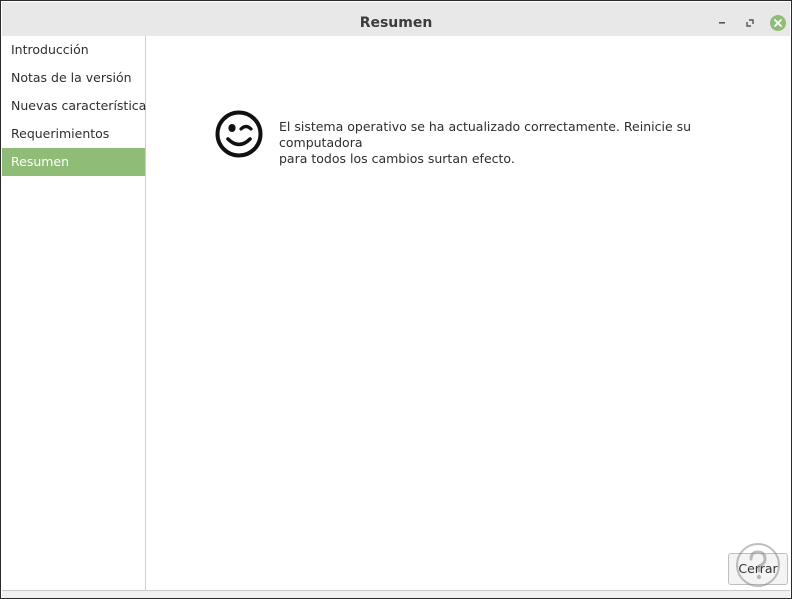 The height and width of the screenshot is (599, 792). What do you see at coordinates (396, 594) in the screenshot?
I see `bottom-border` at bounding box center [396, 594].